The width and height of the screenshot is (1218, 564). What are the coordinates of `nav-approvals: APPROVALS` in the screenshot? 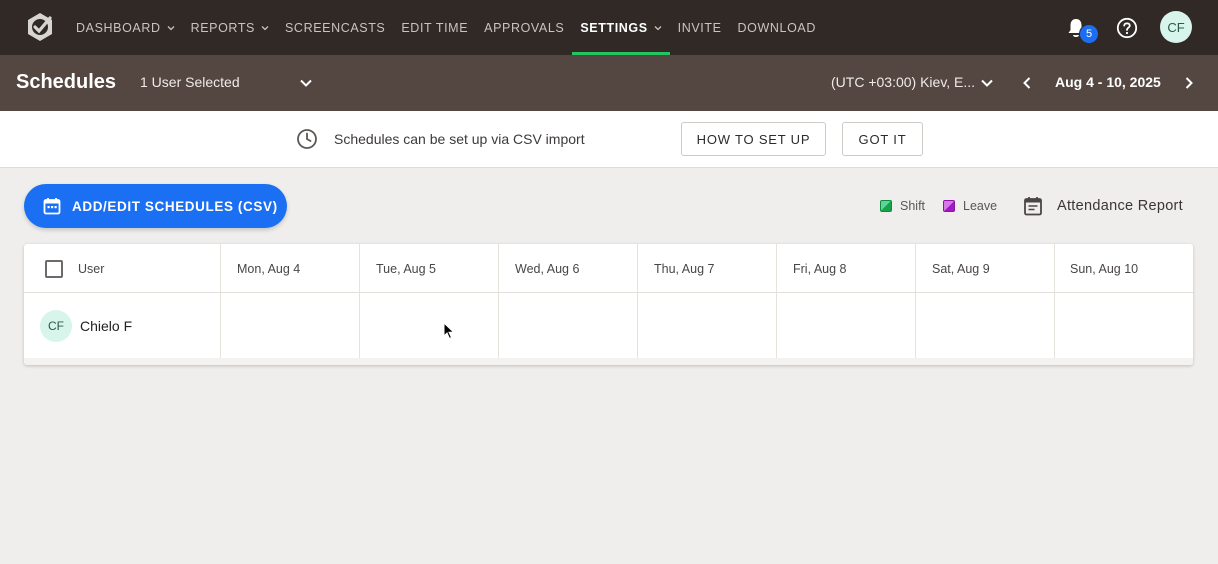 It's located at (524, 27).